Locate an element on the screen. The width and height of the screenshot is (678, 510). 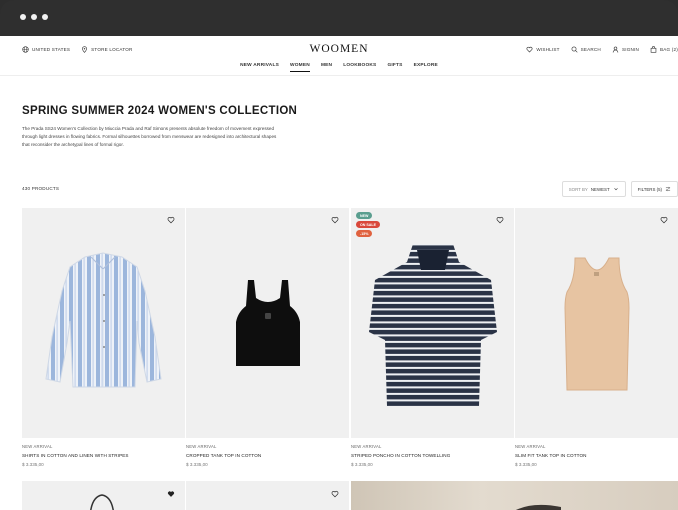
product-name: SLIM FIT TANK TOP IN COTTON is located at coordinates (596, 455).